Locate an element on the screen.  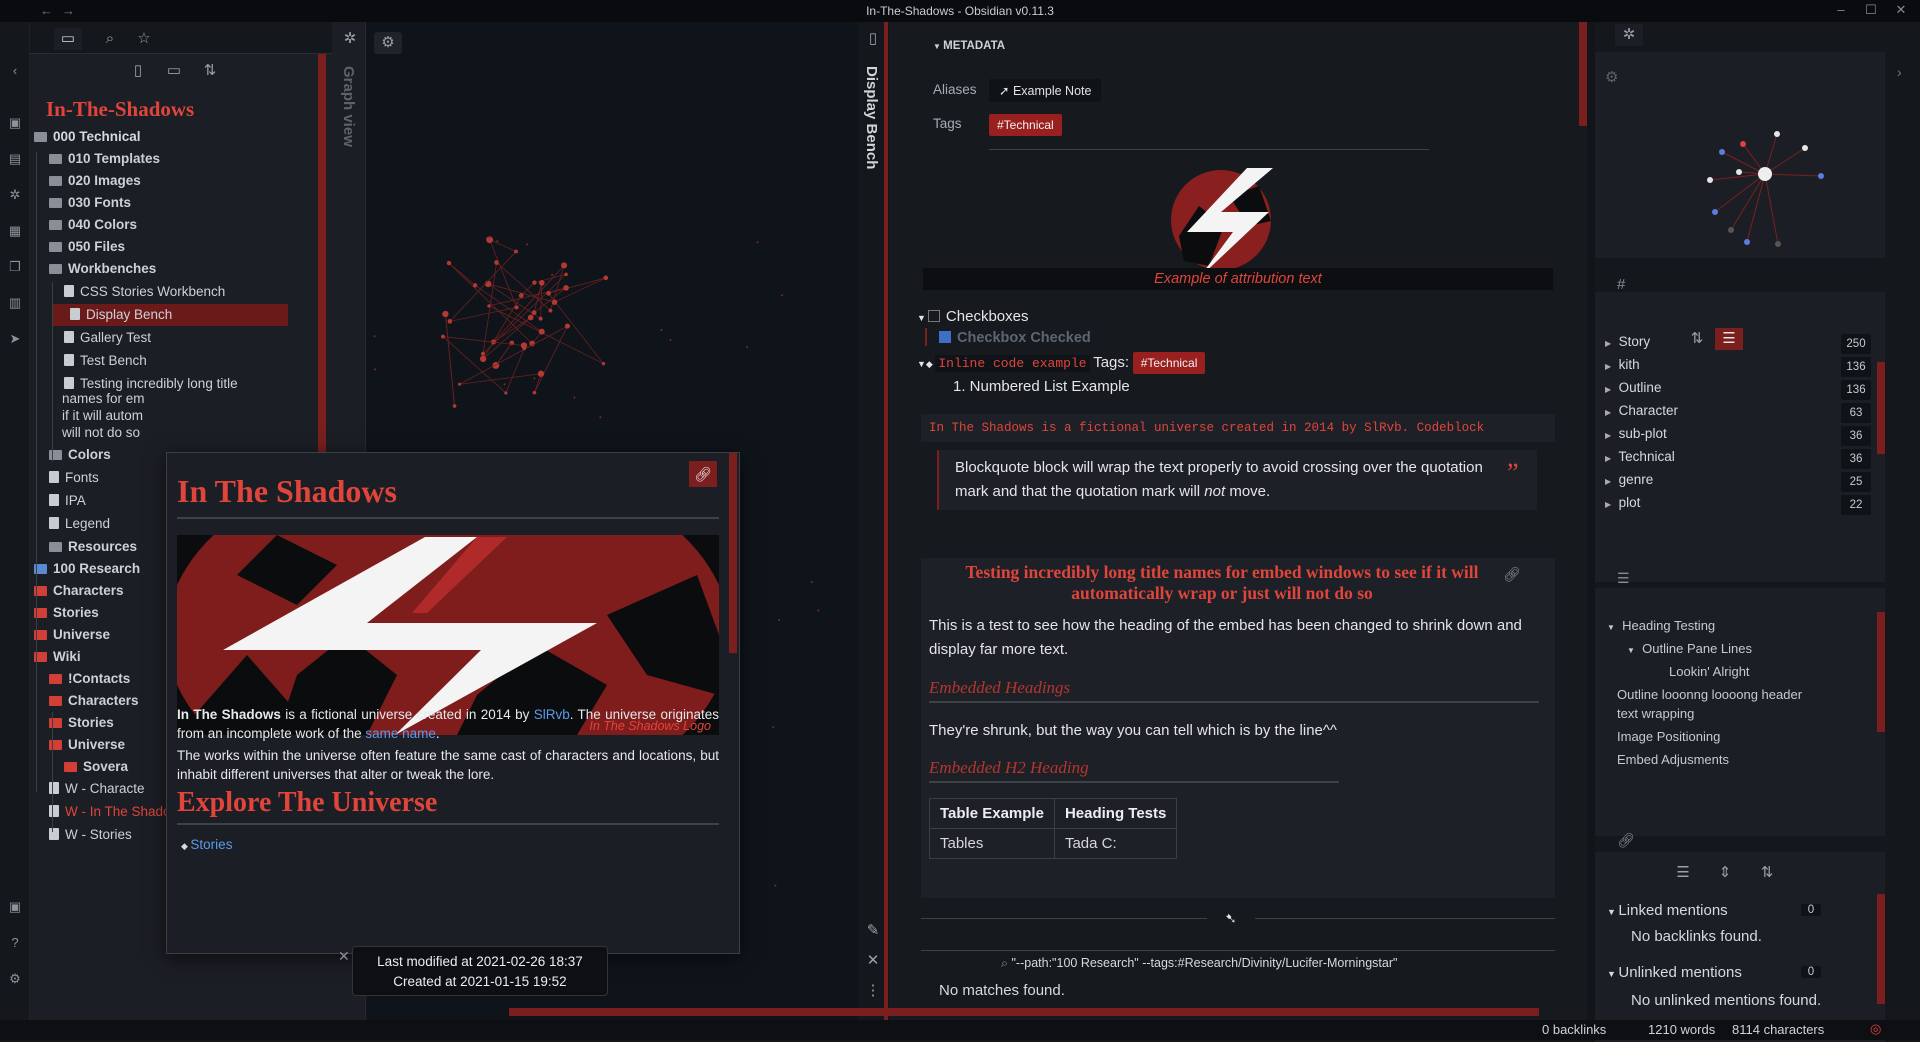
outline-item: ▼ Heading Testing is located at coordinates (1661, 625).